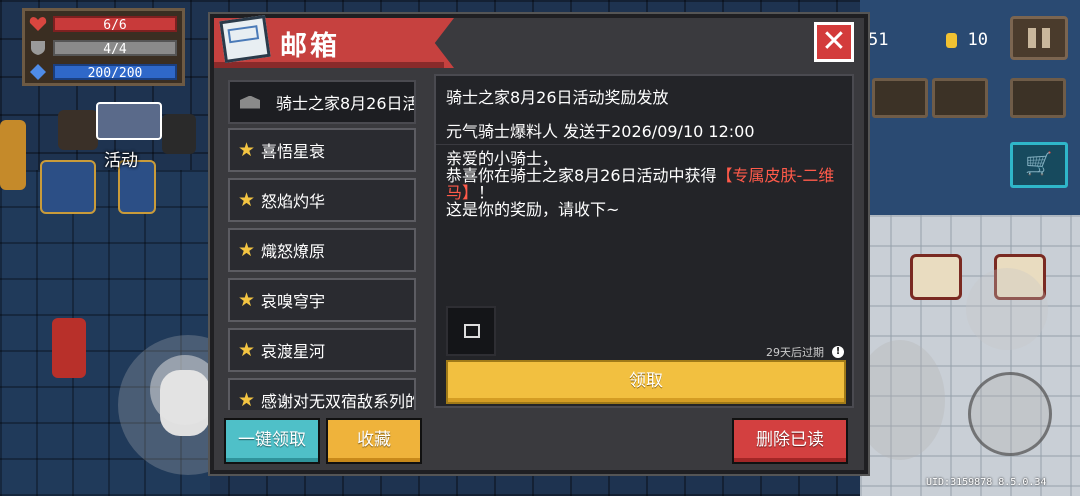  Describe the element at coordinates (68, 187) in the screenshot. I see `npc-throne-left` at that location.